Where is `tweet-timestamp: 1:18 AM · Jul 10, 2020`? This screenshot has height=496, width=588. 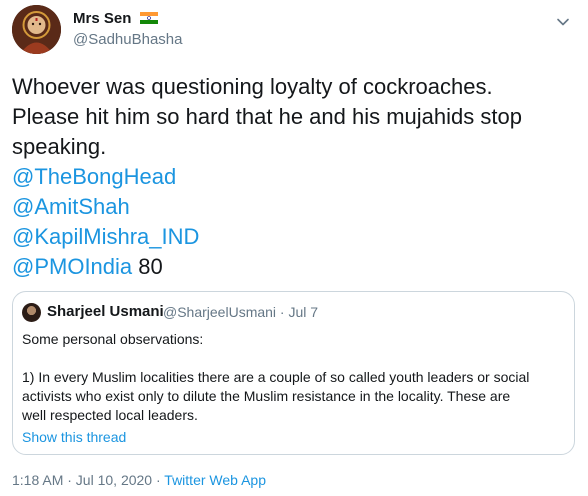
tweet-timestamp: 1:18 AM · Jul 10, 2020 is located at coordinates (82, 480).